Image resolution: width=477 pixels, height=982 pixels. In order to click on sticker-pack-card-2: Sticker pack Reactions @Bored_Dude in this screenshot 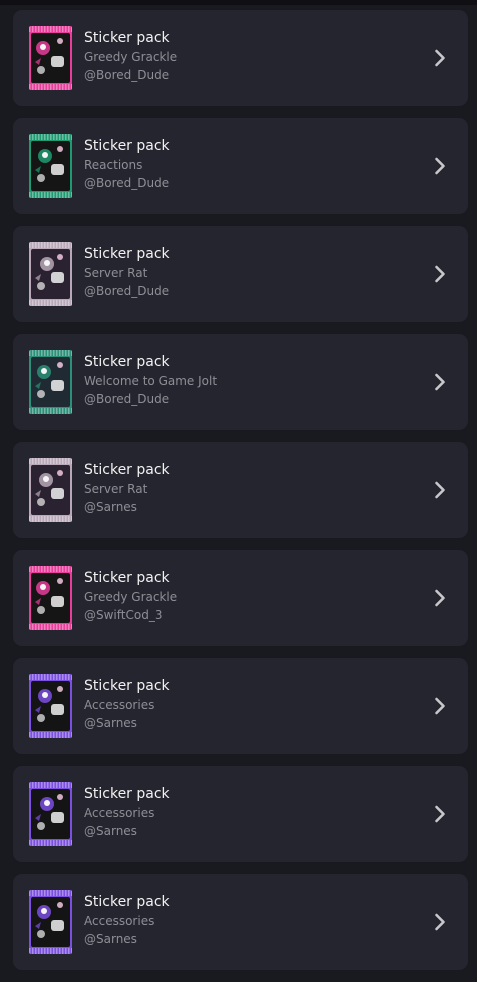, I will do `click(240, 166)`.